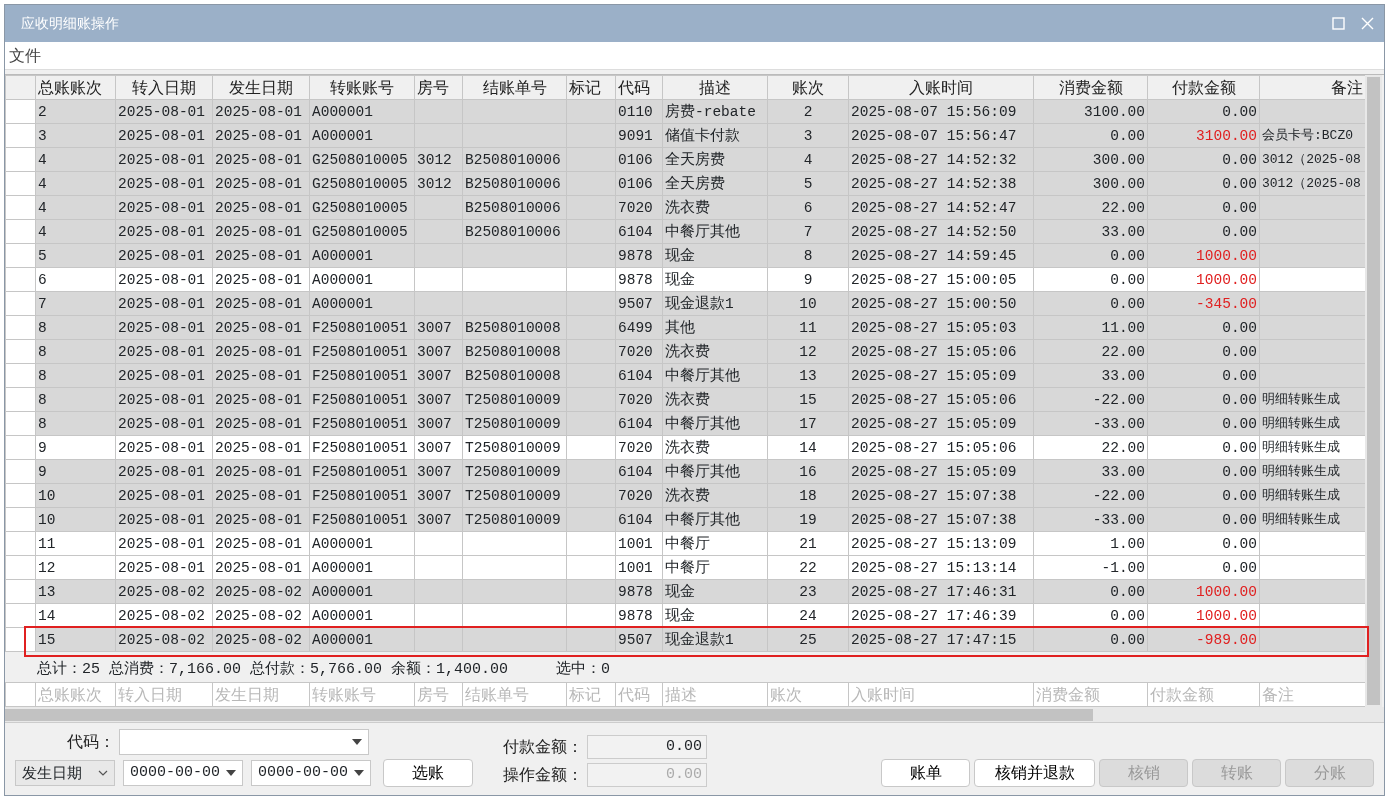 The width and height of the screenshot is (1390, 800). Describe the element at coordinates (685, 471) in the screenshot. I see `table-row: 9 2025-08-01 2025-08-01 F2508010051 3007 T2508010009 6104 中餐厅其他 16 2025-08-27 15:05:09 33.00 0.00 明细转账生成` at that location.